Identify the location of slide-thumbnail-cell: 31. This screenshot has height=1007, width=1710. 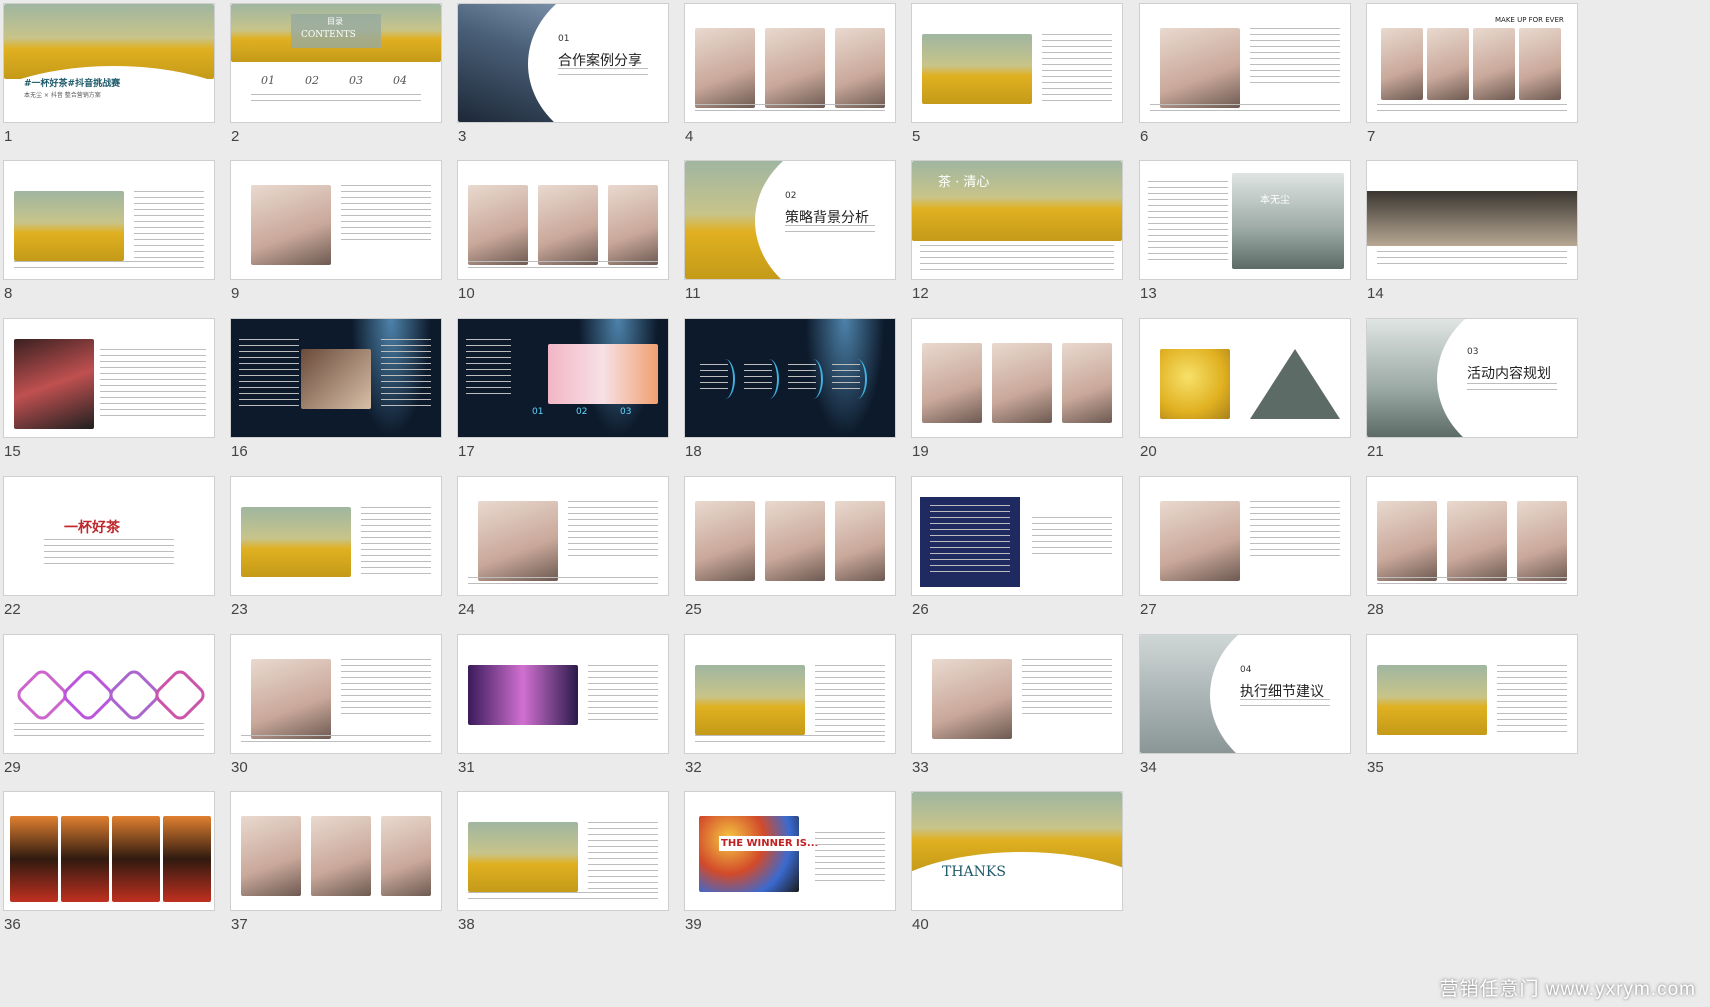
(561, 709).